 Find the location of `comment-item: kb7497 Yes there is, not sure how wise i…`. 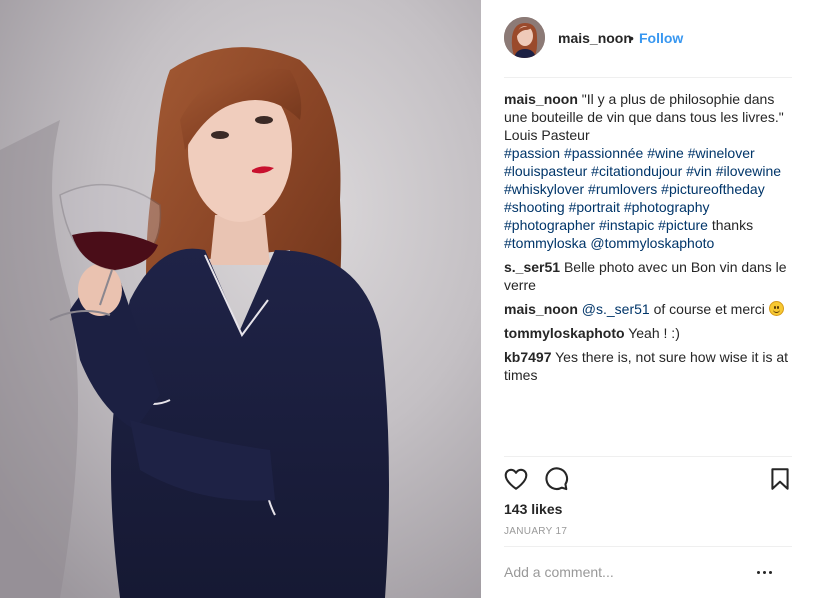

comment-item: kb7497 Yes there is, not sure how wise i… is located at coordinates (649, 366).